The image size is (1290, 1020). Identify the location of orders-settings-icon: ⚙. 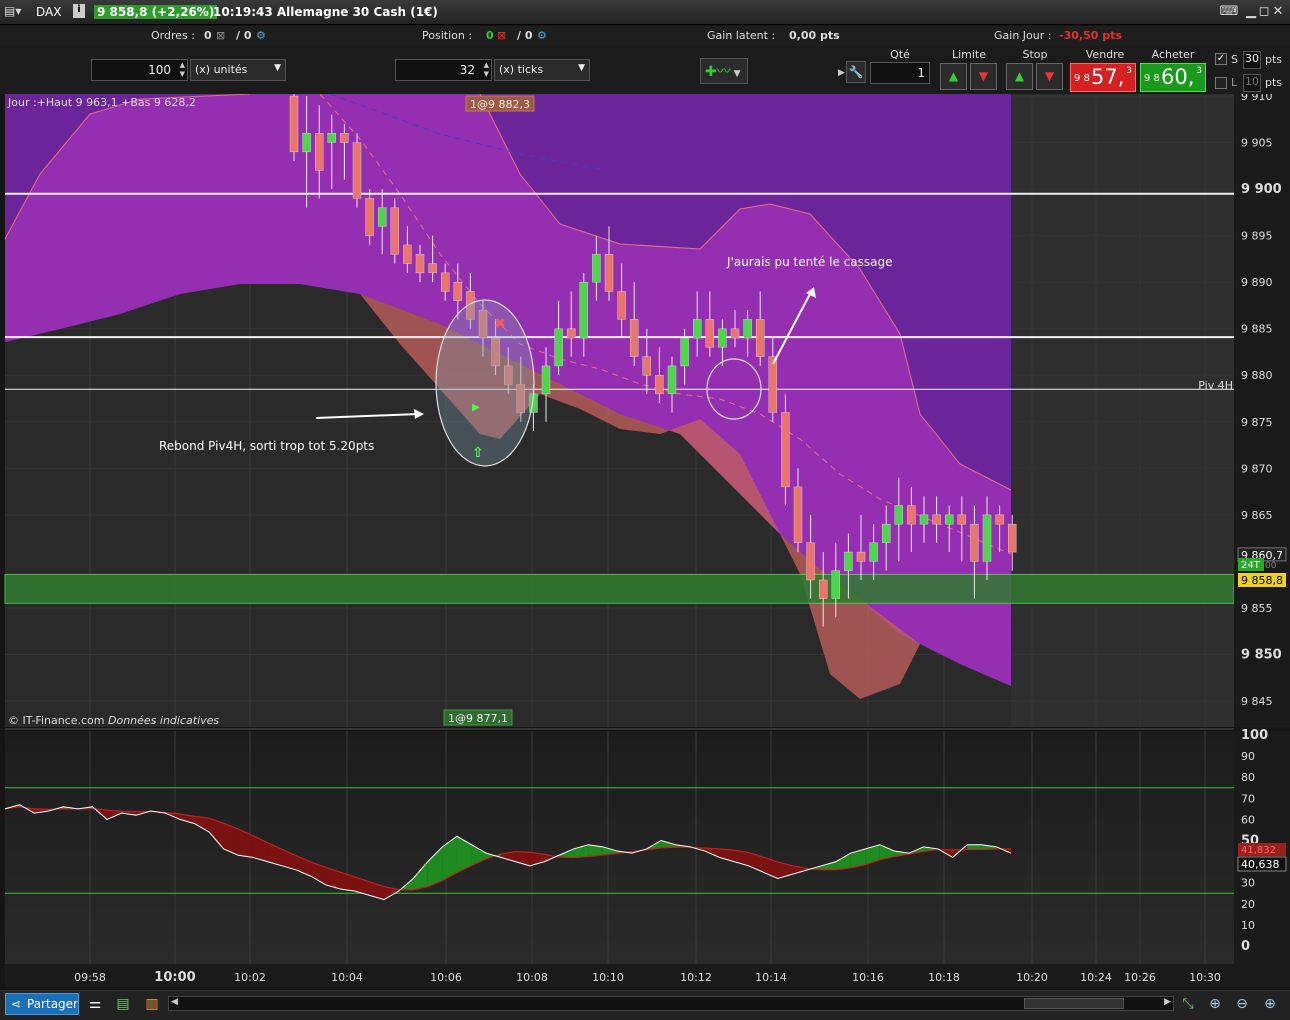
(261, 35).